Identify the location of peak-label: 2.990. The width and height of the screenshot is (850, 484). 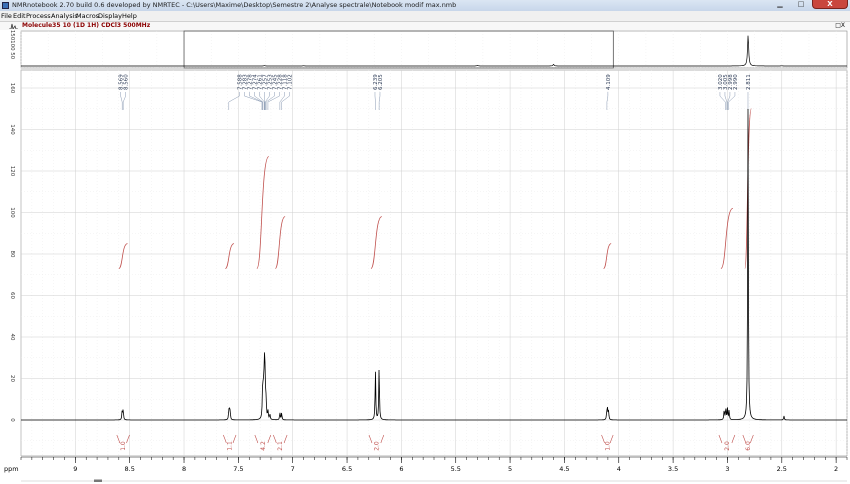
(736, 82).